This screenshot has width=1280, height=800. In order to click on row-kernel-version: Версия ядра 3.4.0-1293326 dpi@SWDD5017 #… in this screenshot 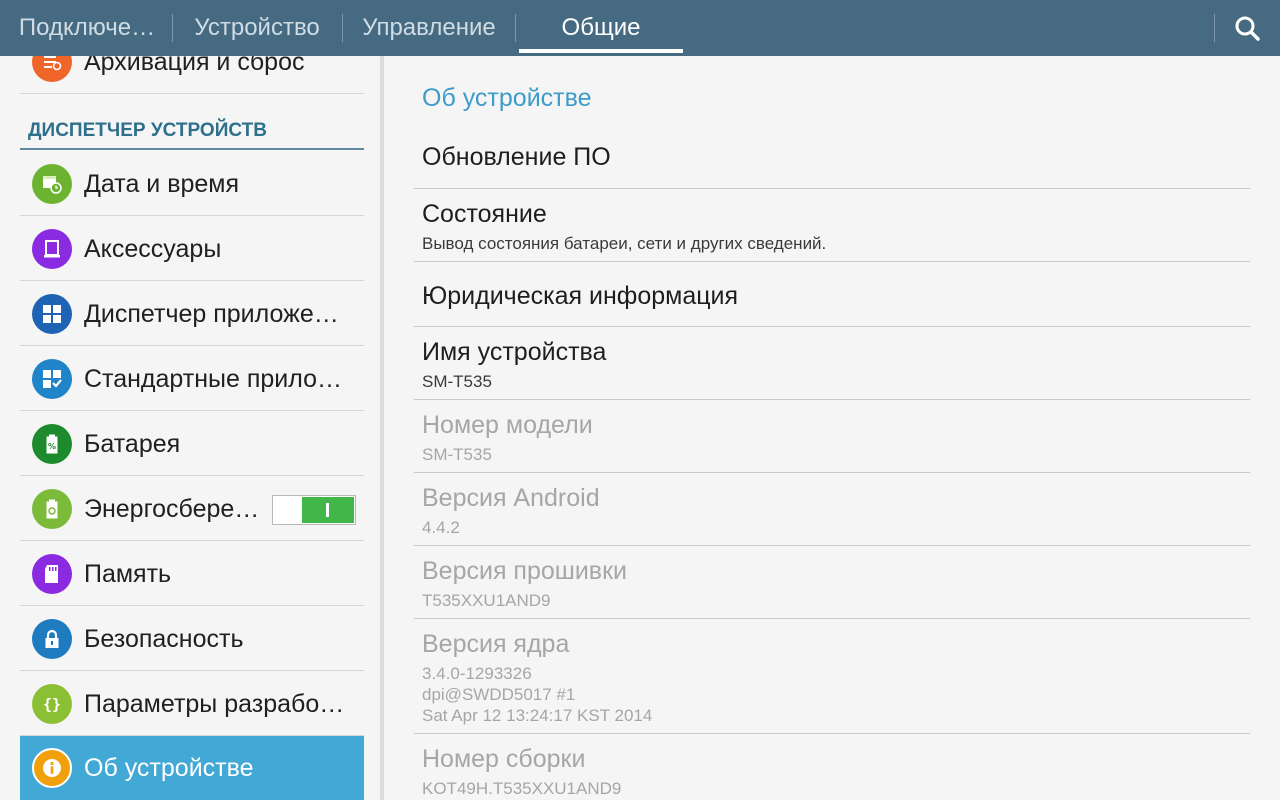, I will do `click(832, 676)`.